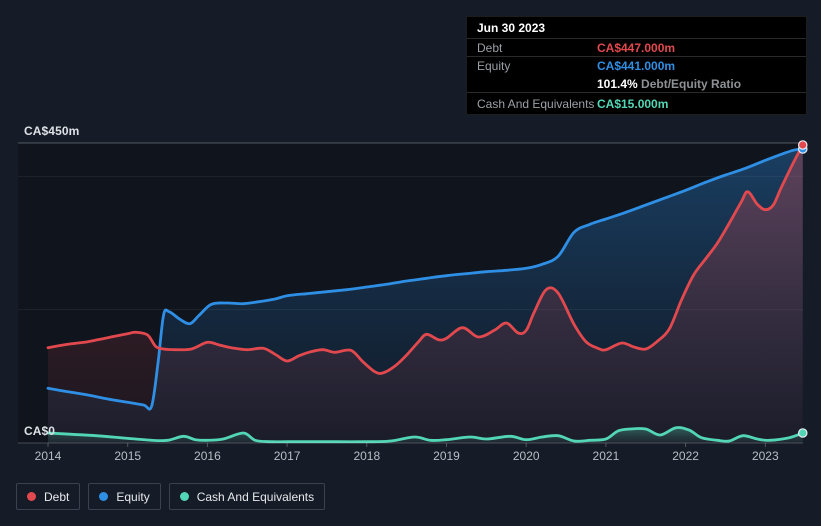  Describe the element at coordinates (685, 456) in the screenshot. I see `x-axis-label-2022: 2022` at that location.